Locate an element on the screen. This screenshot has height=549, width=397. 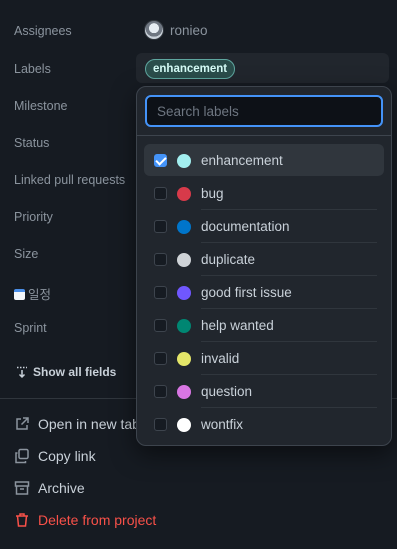
label-option-name: good first issue is located at coordinates (246, 292).